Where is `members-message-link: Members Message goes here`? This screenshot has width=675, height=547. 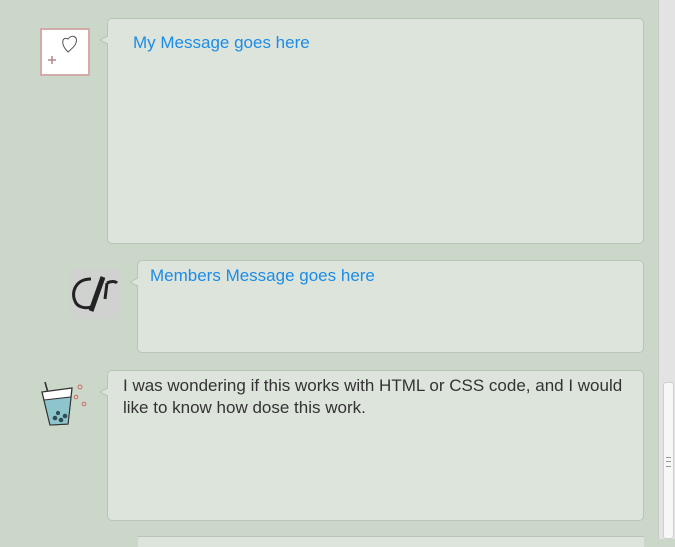 members-message-link: Members Message goes here is located at coordinates (262, 276).